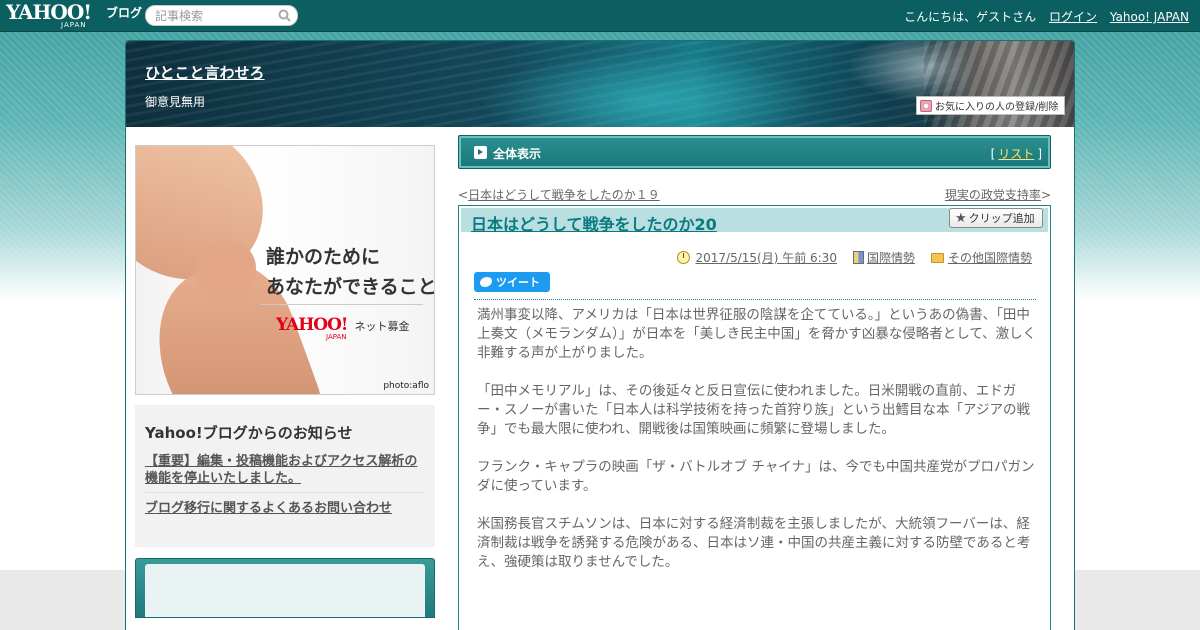 The image size is (1200, 630). I want to click on search-box, so click(221, 15).